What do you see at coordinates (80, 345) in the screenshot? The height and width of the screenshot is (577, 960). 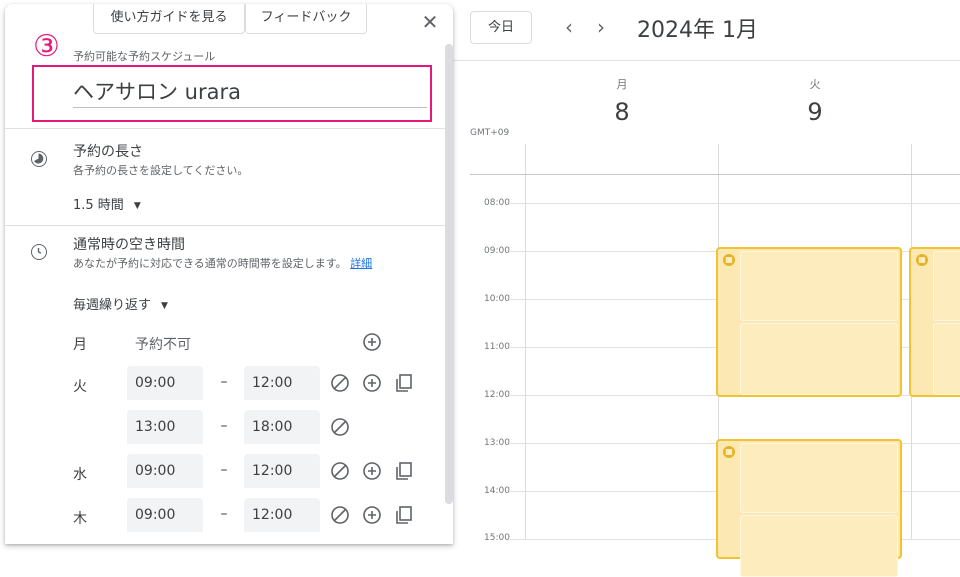 I see `day-label-mon: 月` at bounding box center [80, 345].